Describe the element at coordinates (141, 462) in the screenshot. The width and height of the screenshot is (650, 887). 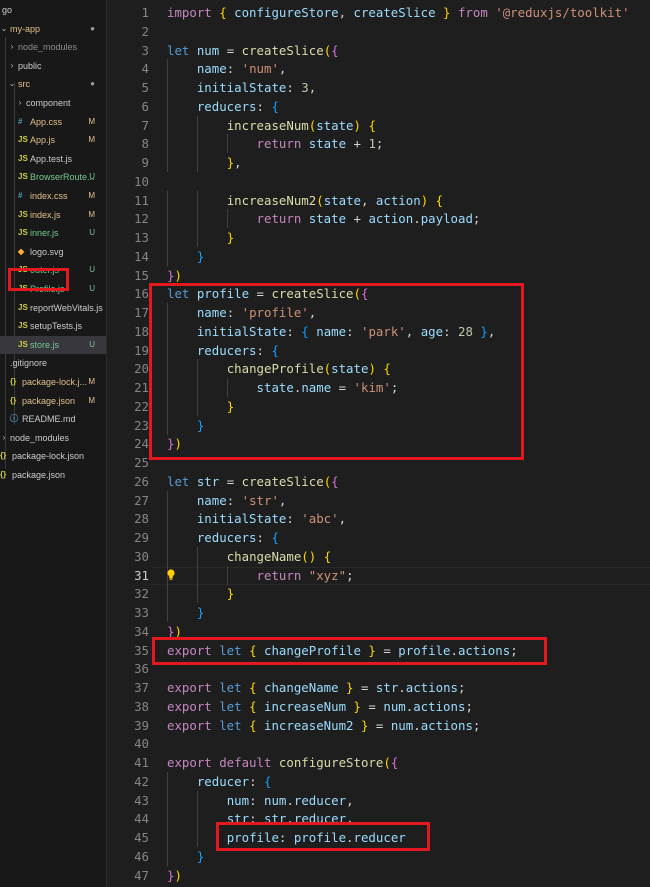
I see `line-number: 25` at that location.